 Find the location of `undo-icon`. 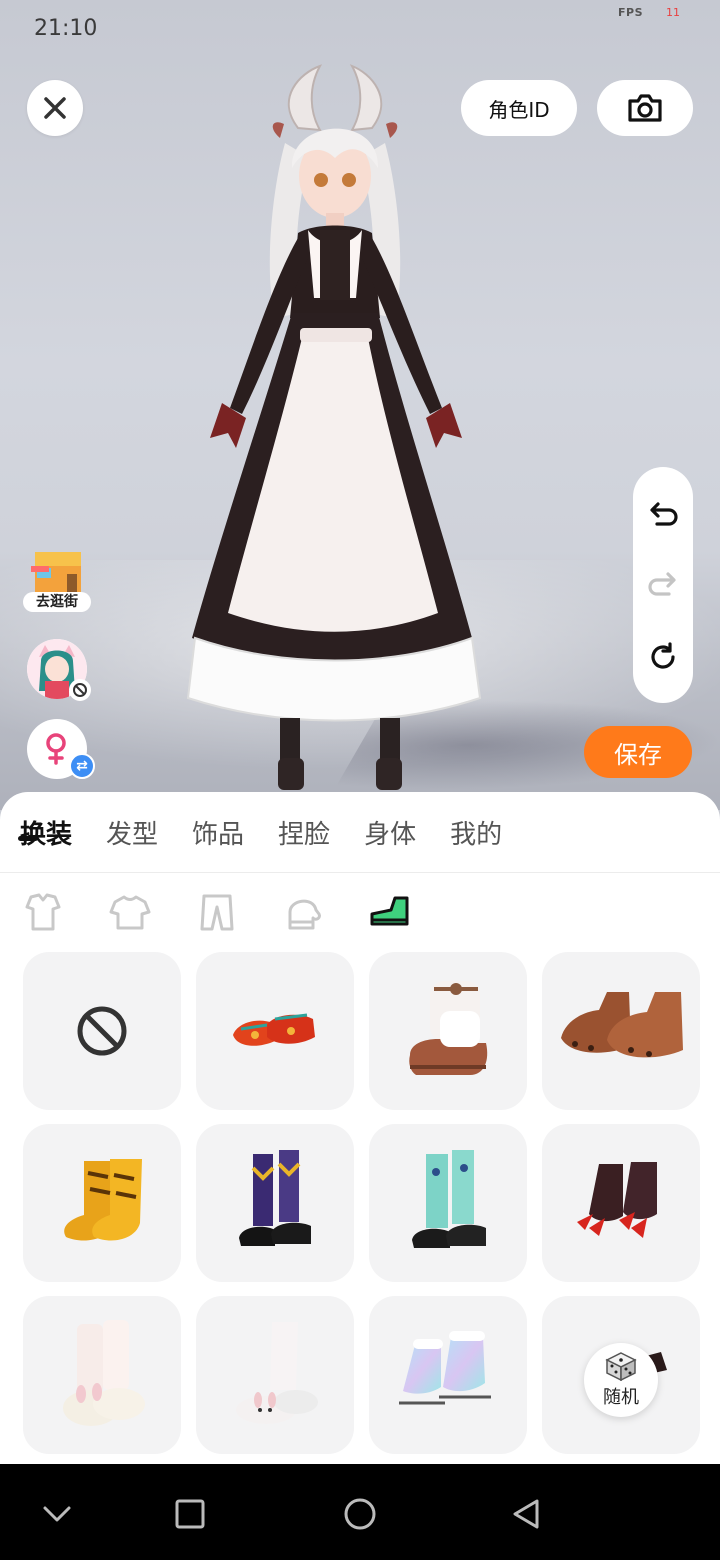

undo-icon is located at coordinates (664, 514).